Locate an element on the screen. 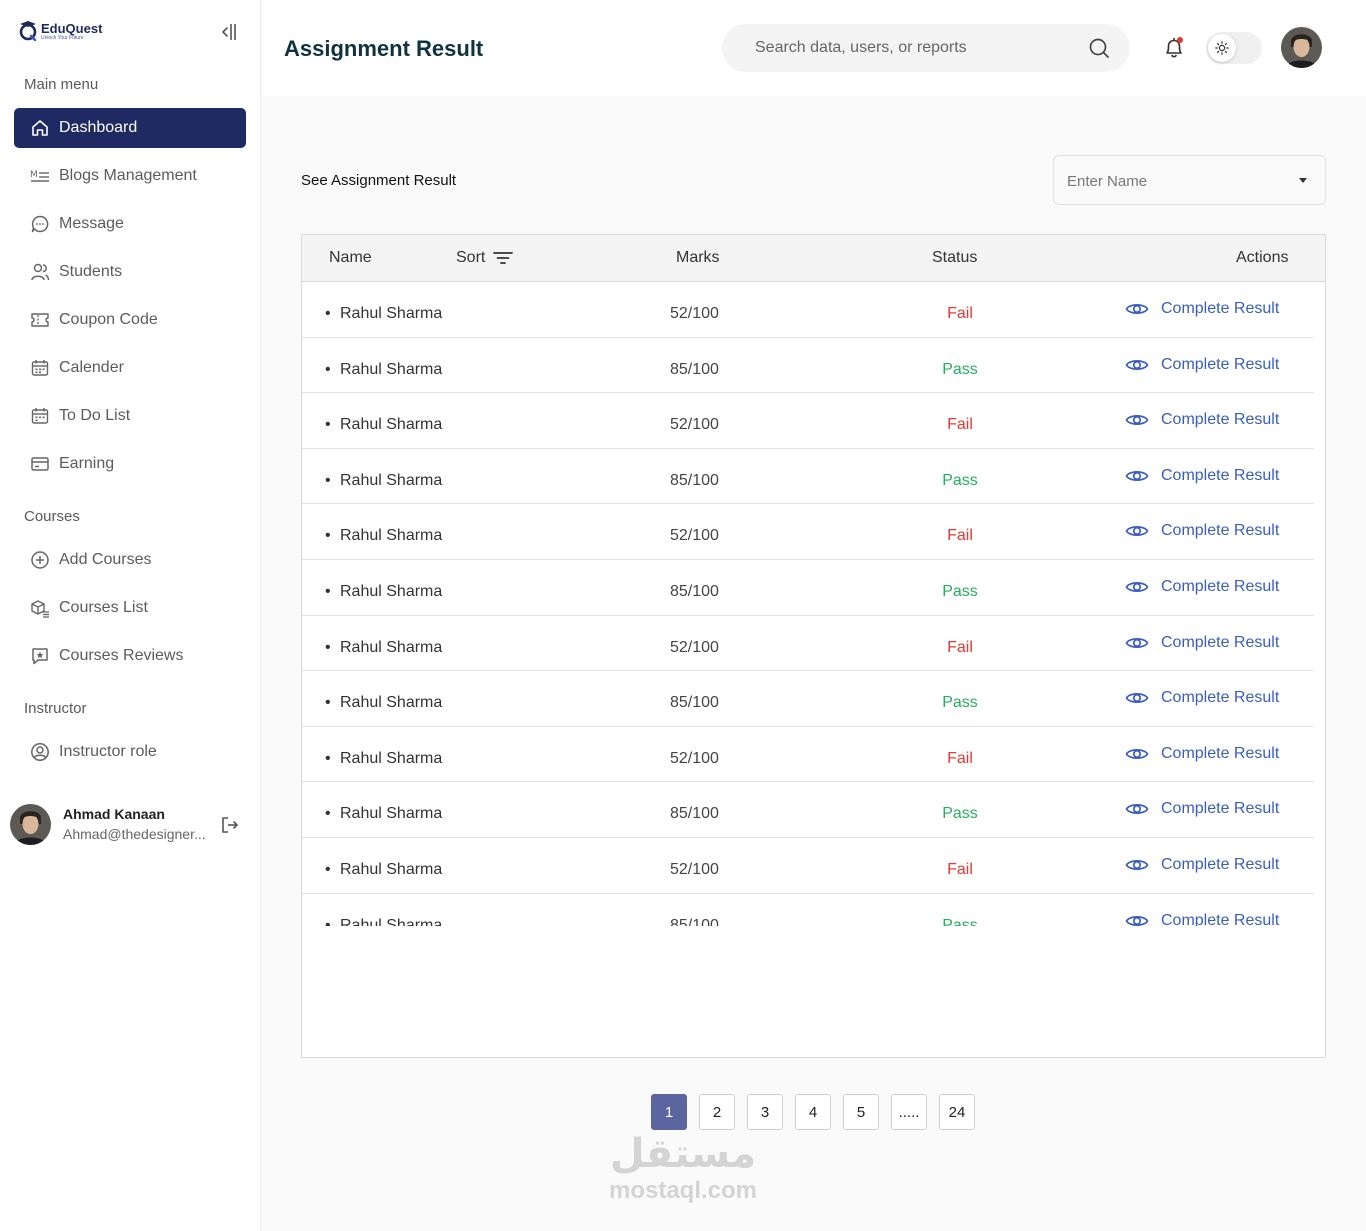 The image size is (1366, 1231). sidebar-item-courses-reviews: Courses Reviews is located at coordinates (130, 656).